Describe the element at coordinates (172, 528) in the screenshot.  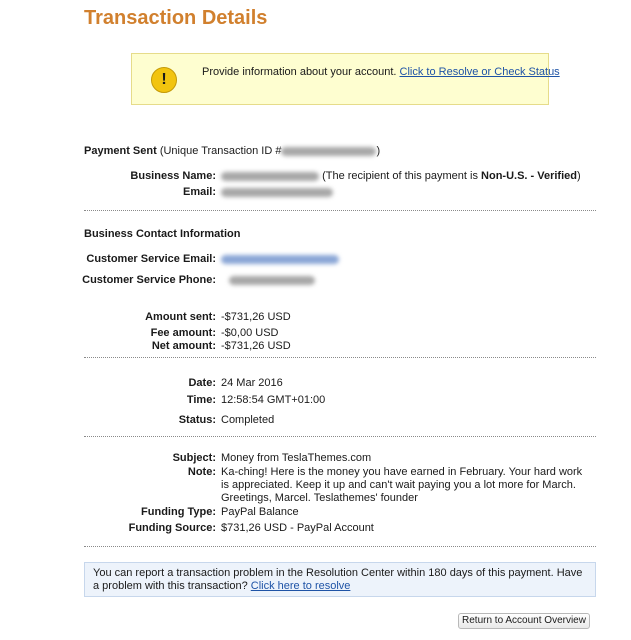
I see `funding-source-label: Funding Source:` at that location.